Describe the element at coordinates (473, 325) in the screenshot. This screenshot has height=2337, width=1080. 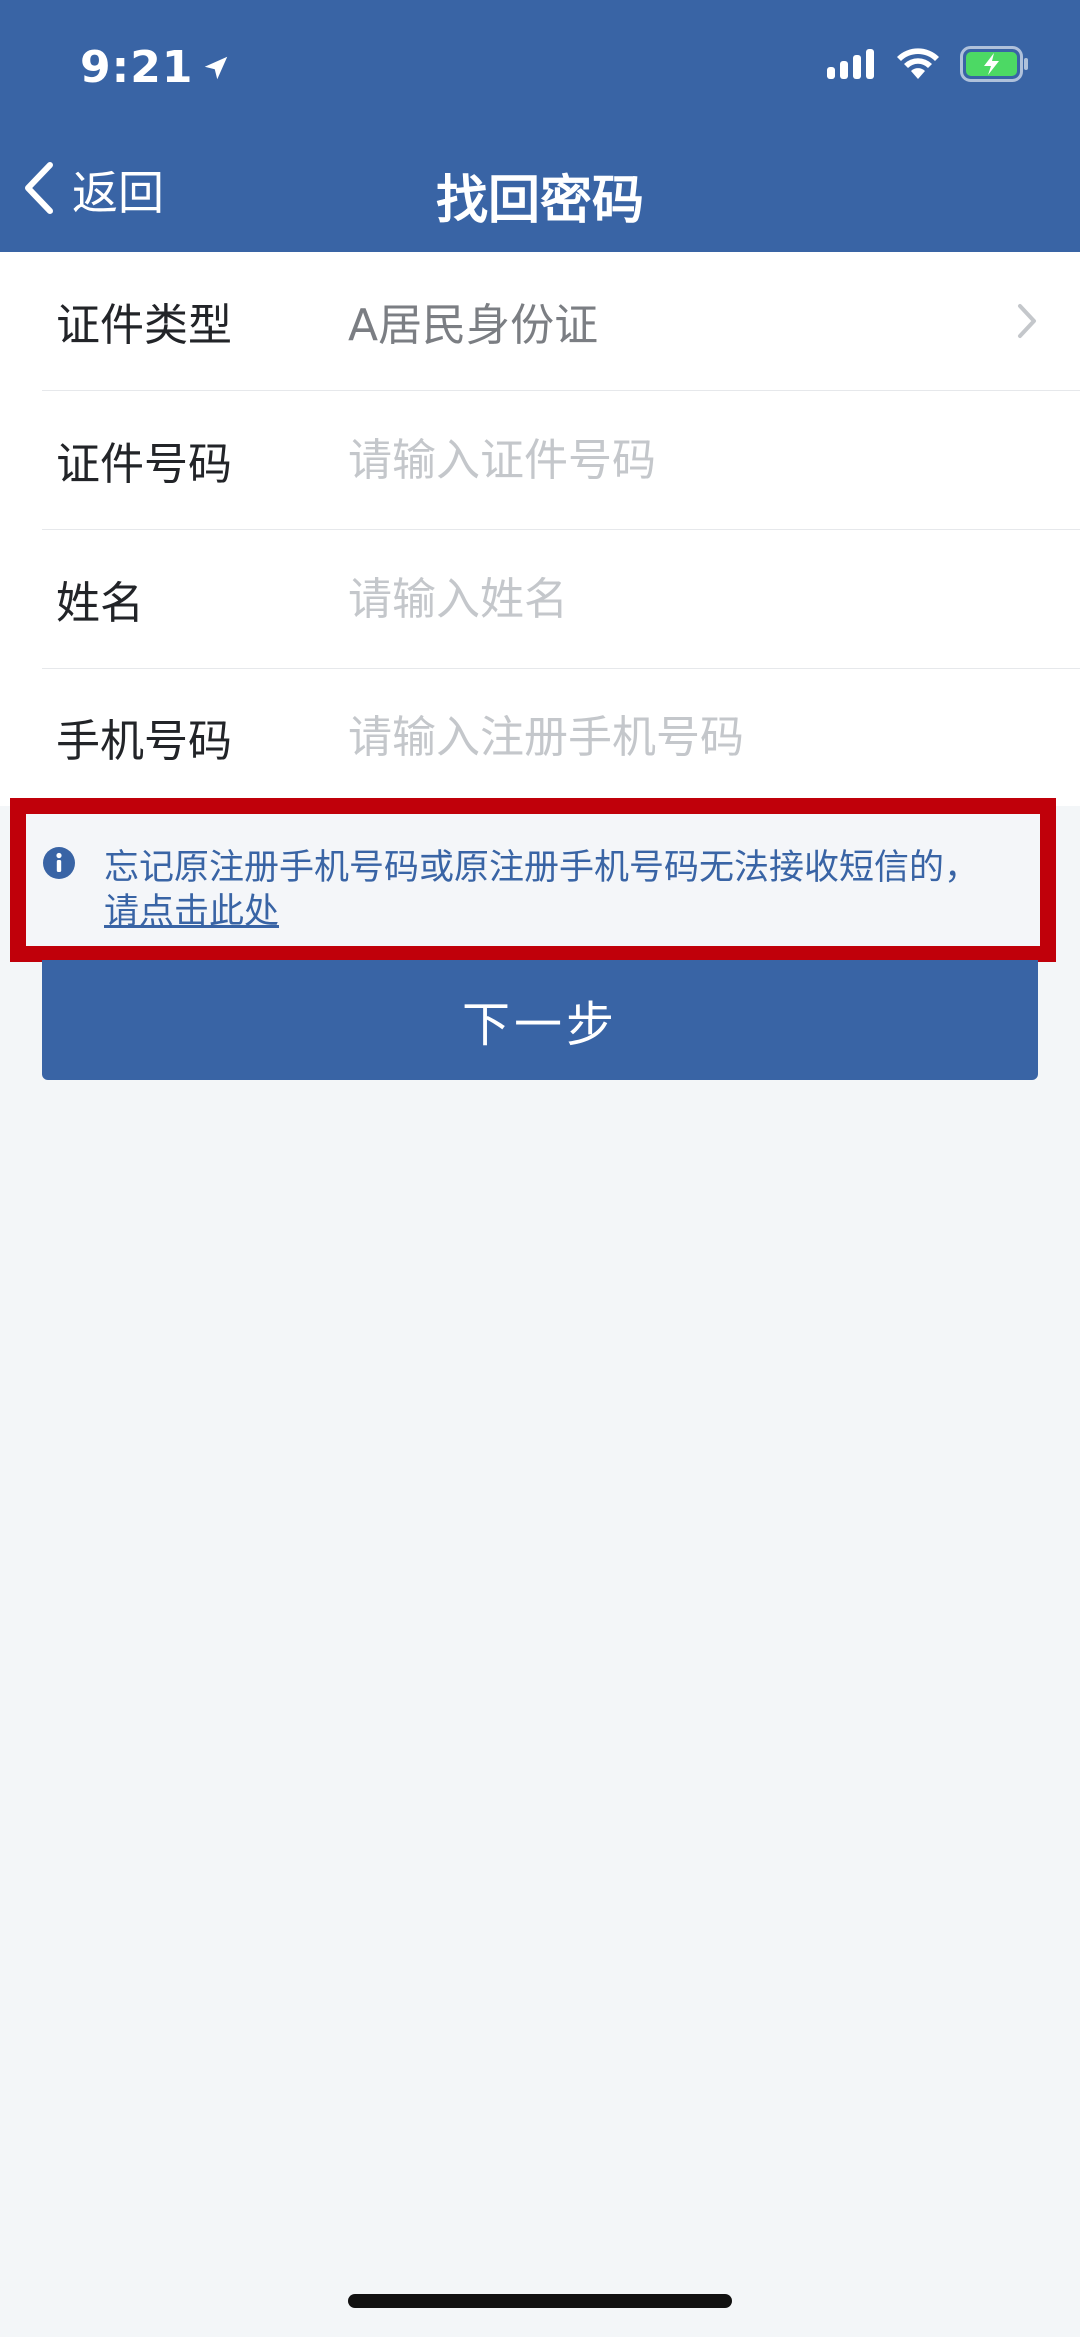
I see `id-type-value: A居民身份证` at that location.